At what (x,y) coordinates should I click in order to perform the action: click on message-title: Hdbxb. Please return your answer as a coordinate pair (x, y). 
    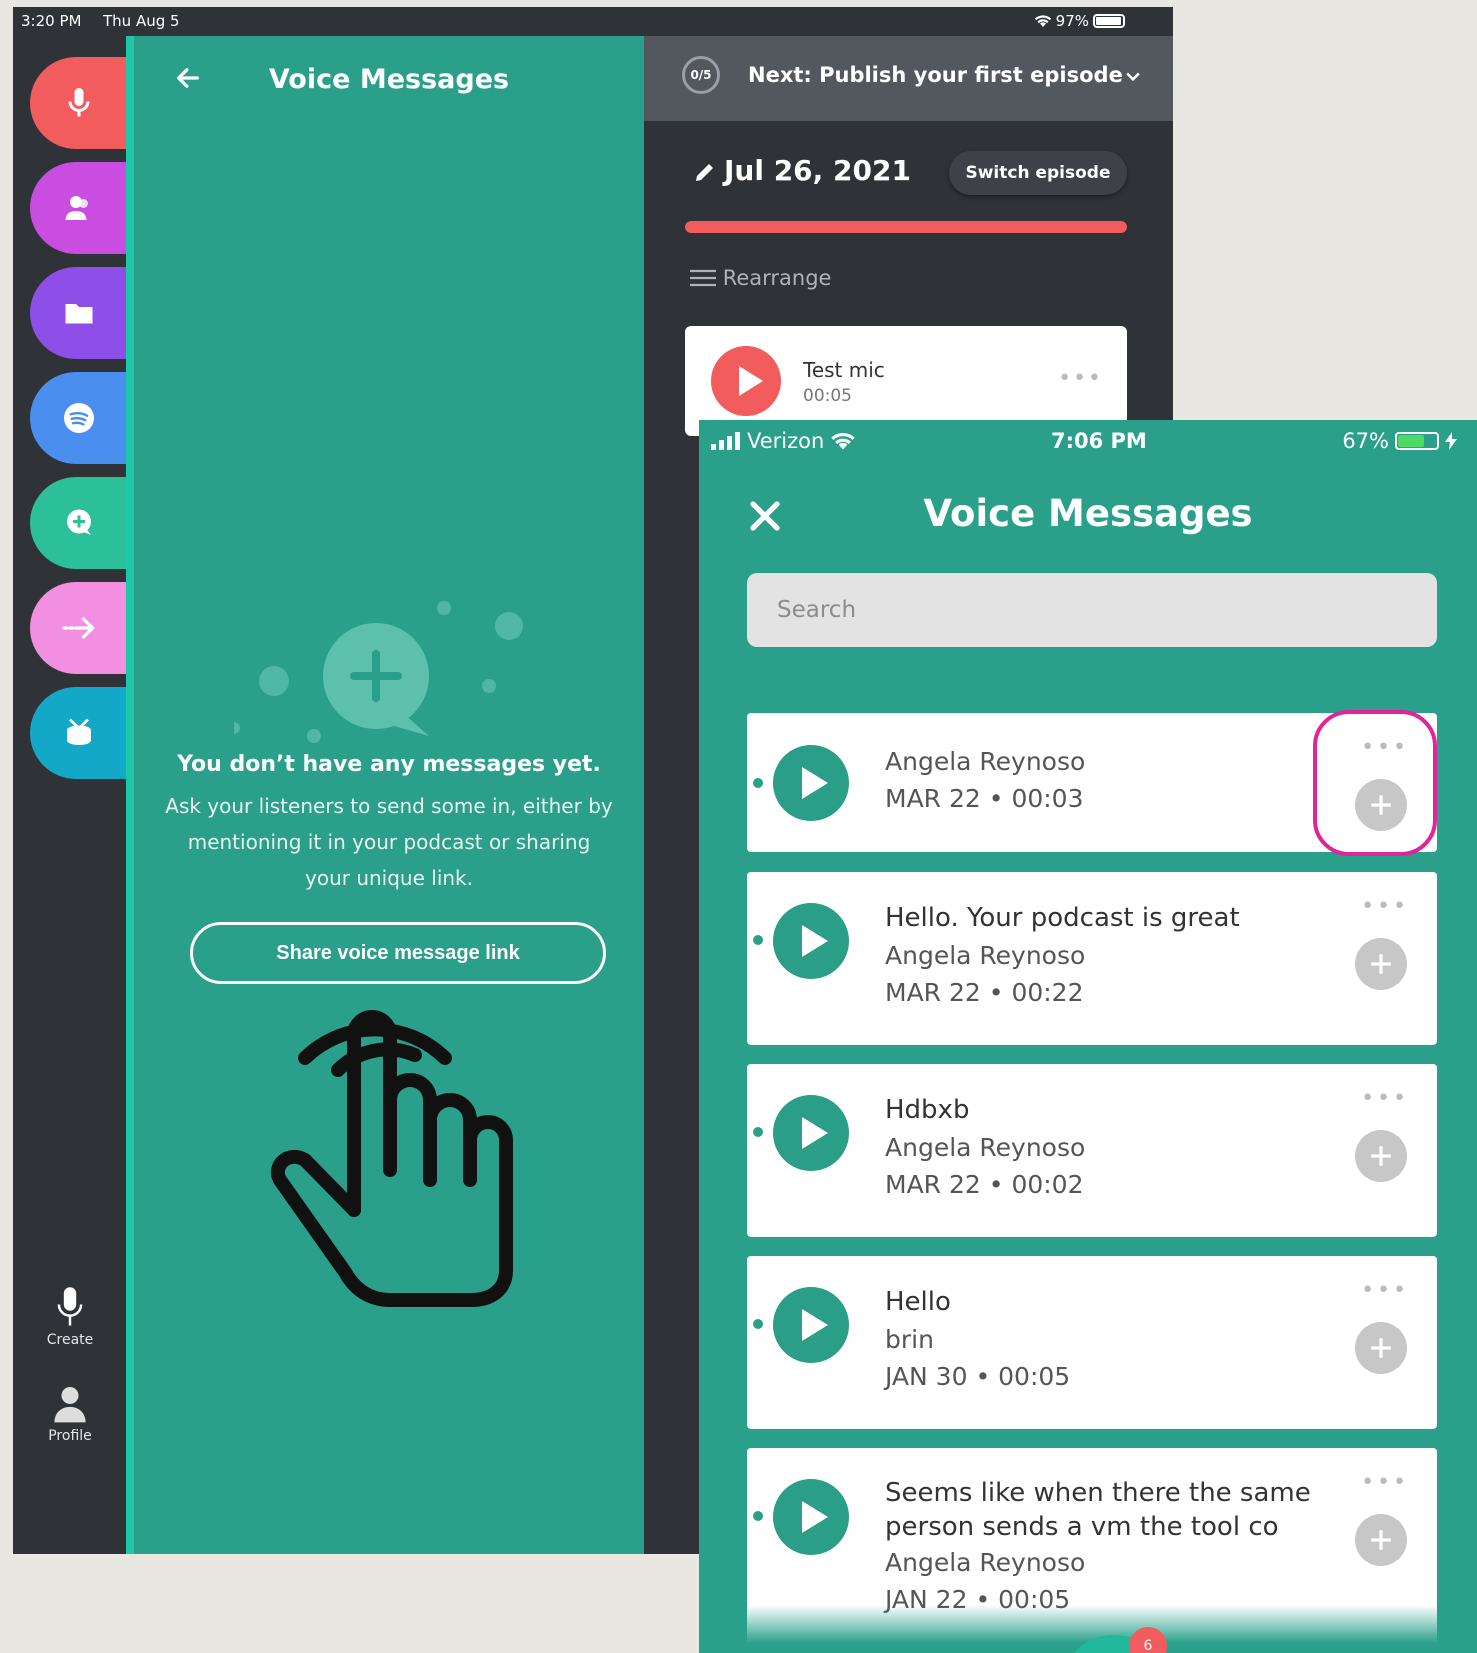
    Looking at the image, I should click on (927, 1110).